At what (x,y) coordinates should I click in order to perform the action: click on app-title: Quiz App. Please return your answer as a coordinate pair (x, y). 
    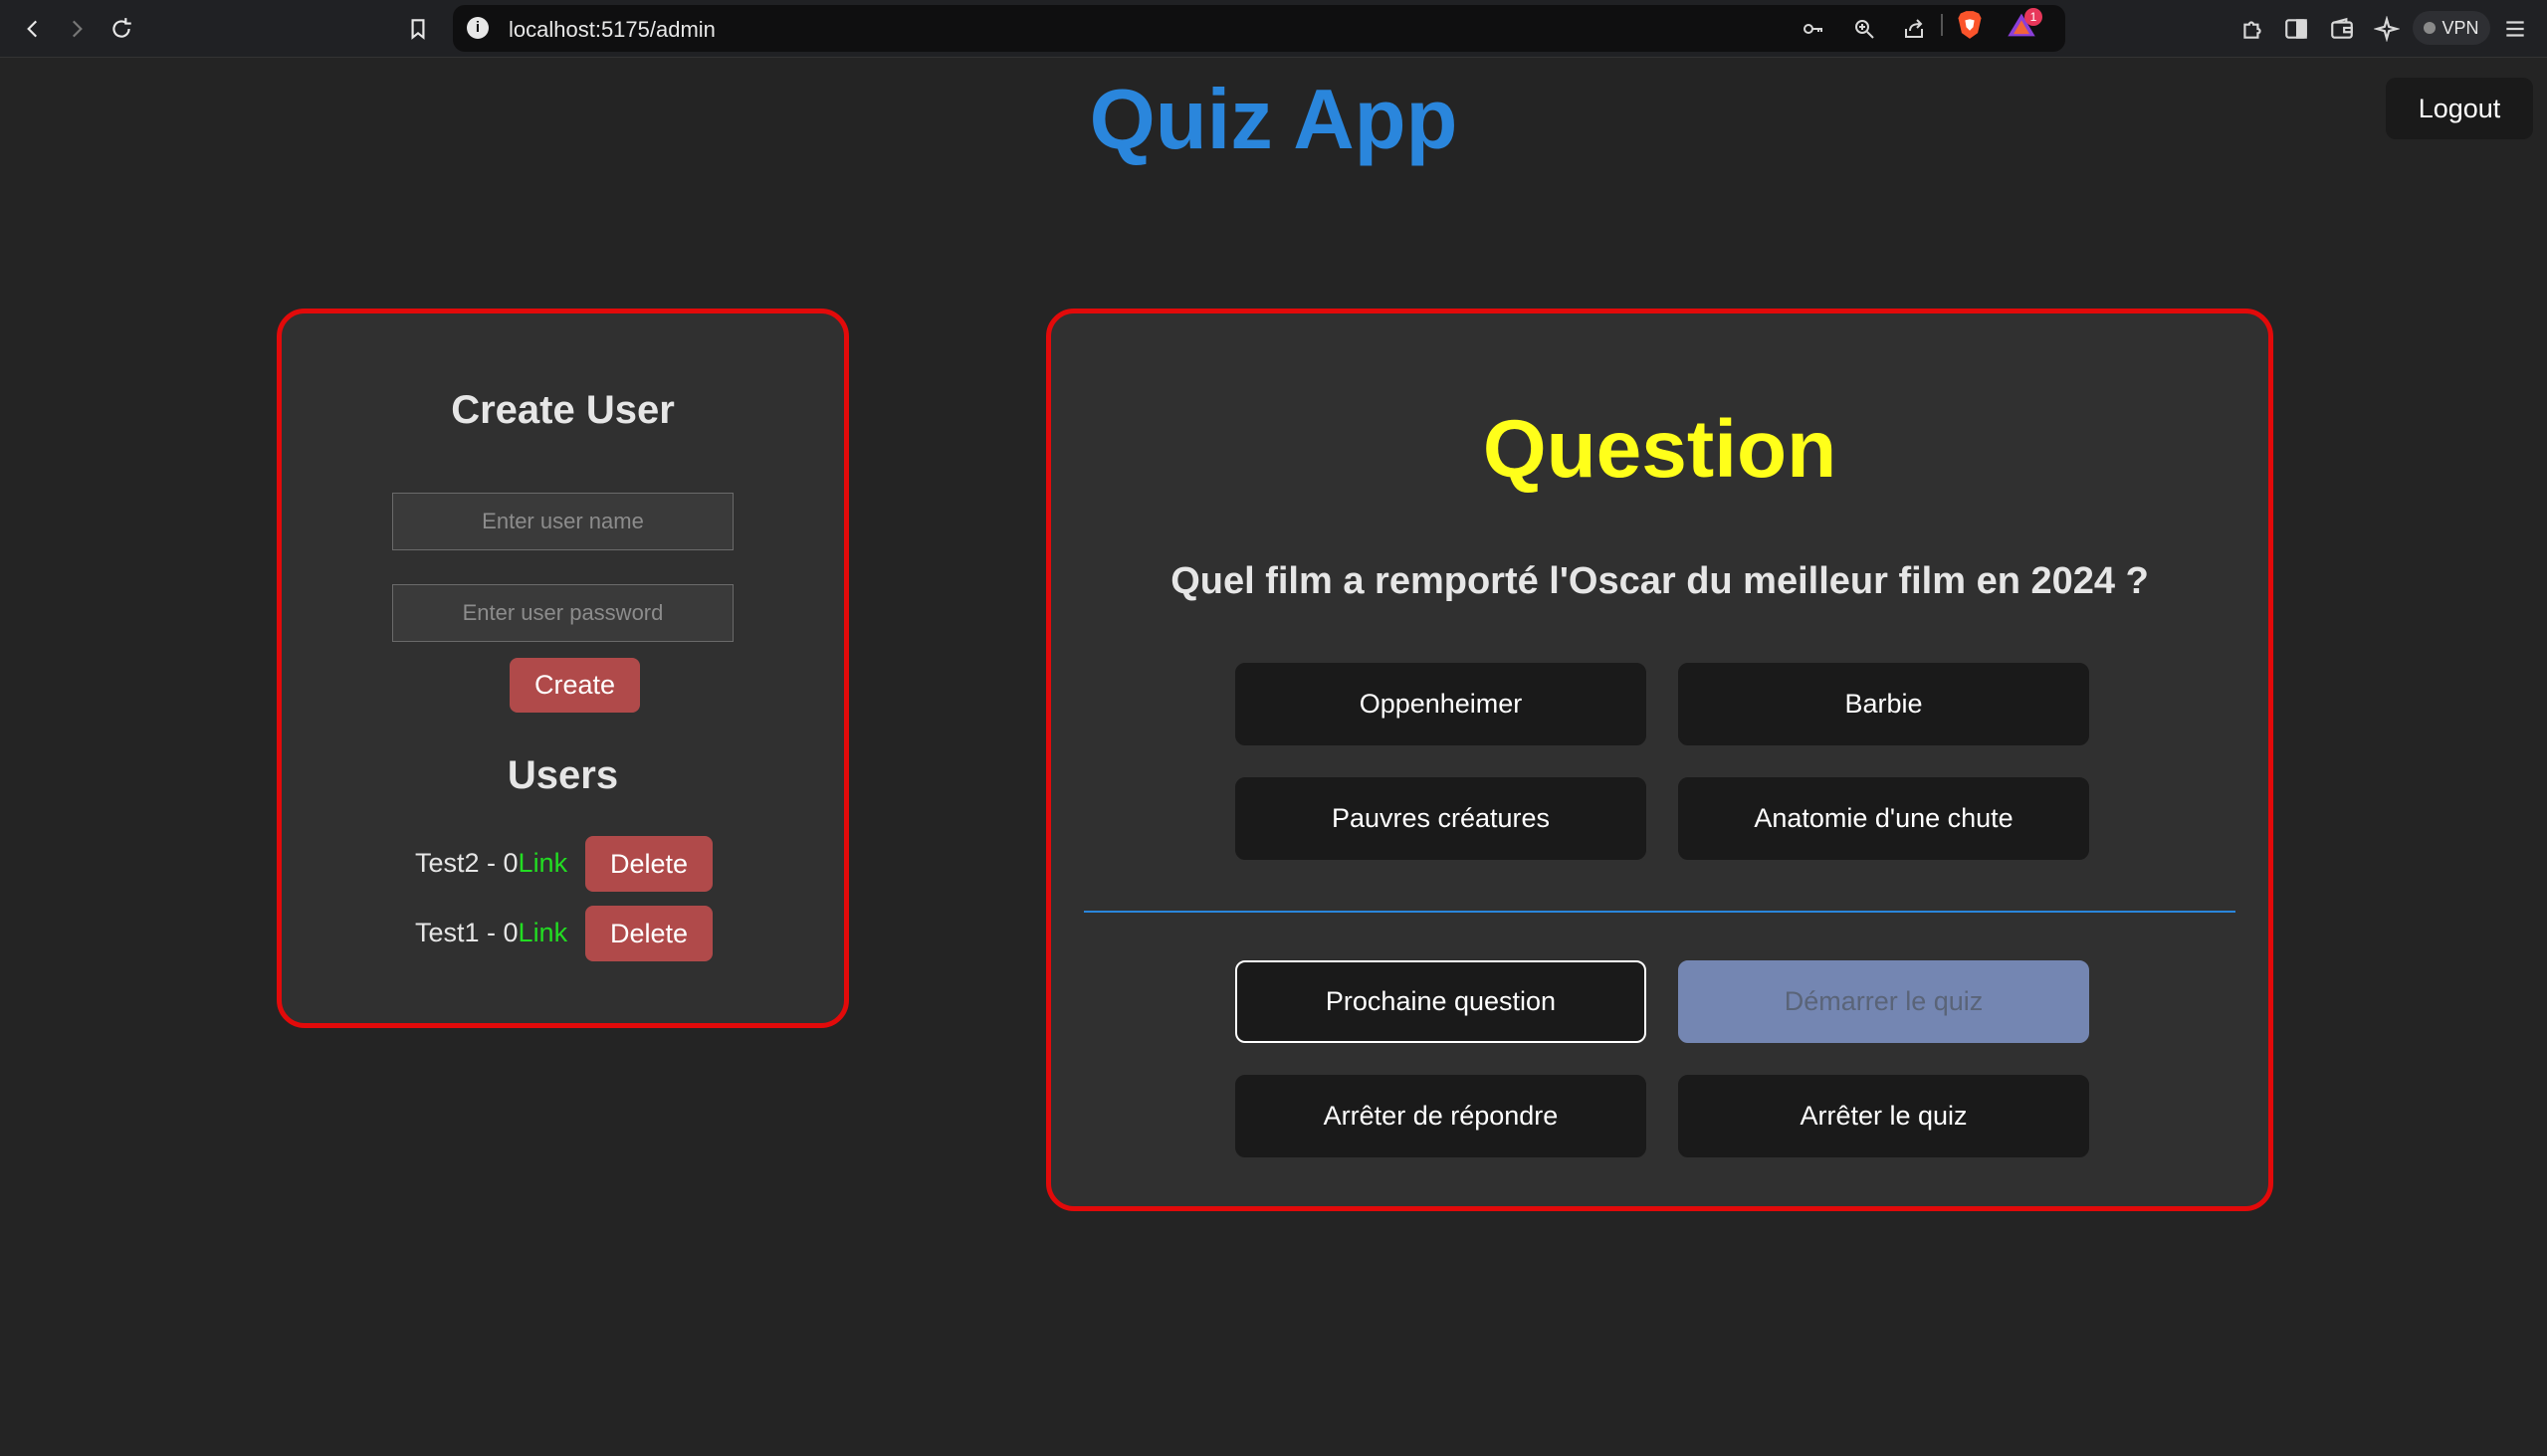
    Looking at the image, I should click on (1273, 120).